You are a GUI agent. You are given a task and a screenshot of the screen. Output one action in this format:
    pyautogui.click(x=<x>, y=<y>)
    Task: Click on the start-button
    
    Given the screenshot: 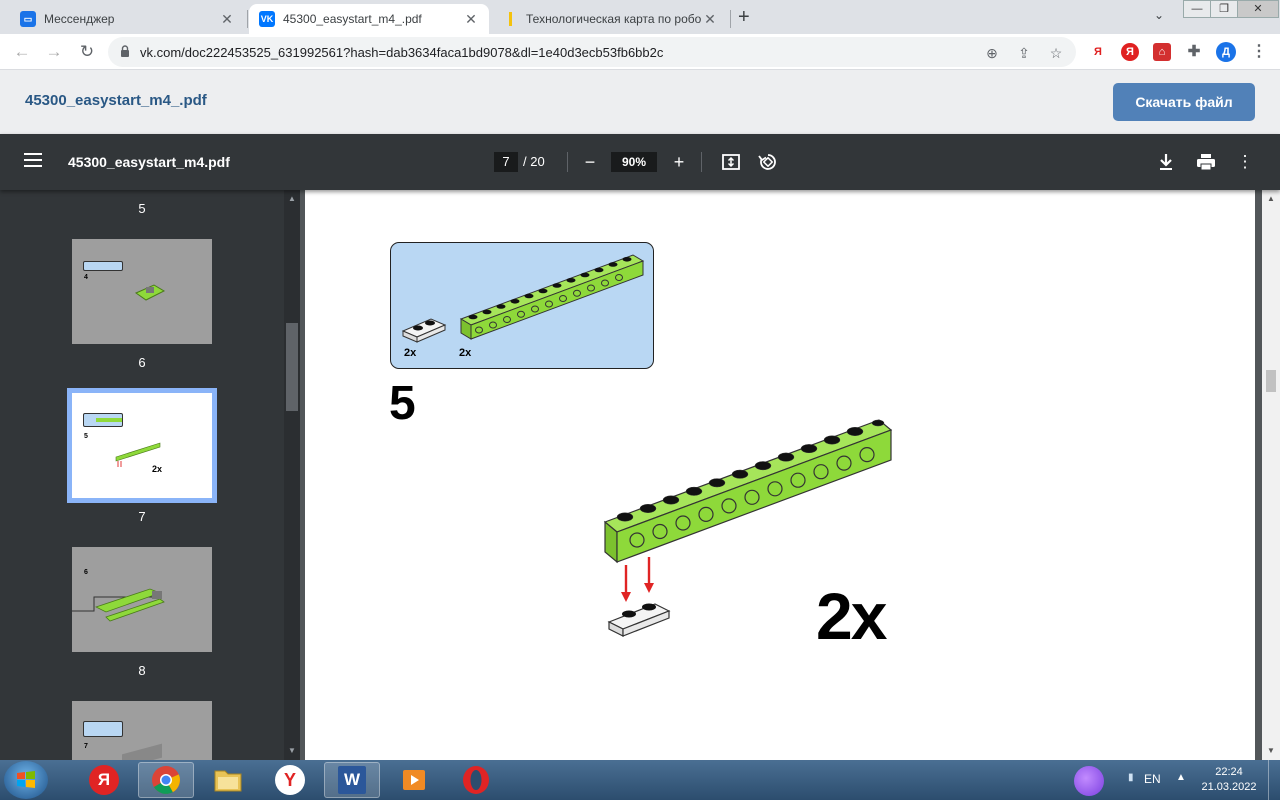 What is the action you would take?
    pyautogui.click(x=26, y=780)
    